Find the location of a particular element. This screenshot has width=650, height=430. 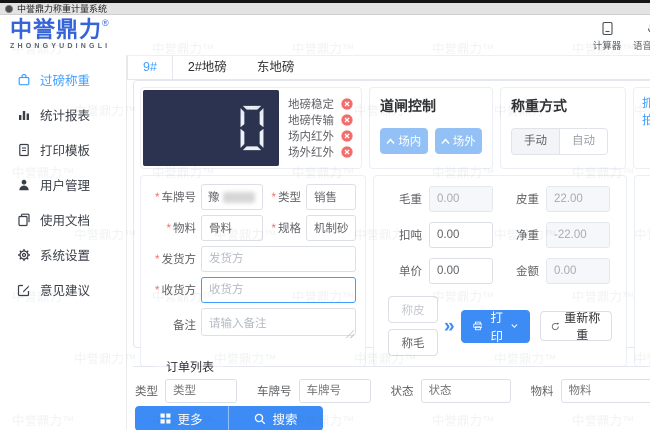

voice-tool: 语音播报 is located at coordinates (640, 36).